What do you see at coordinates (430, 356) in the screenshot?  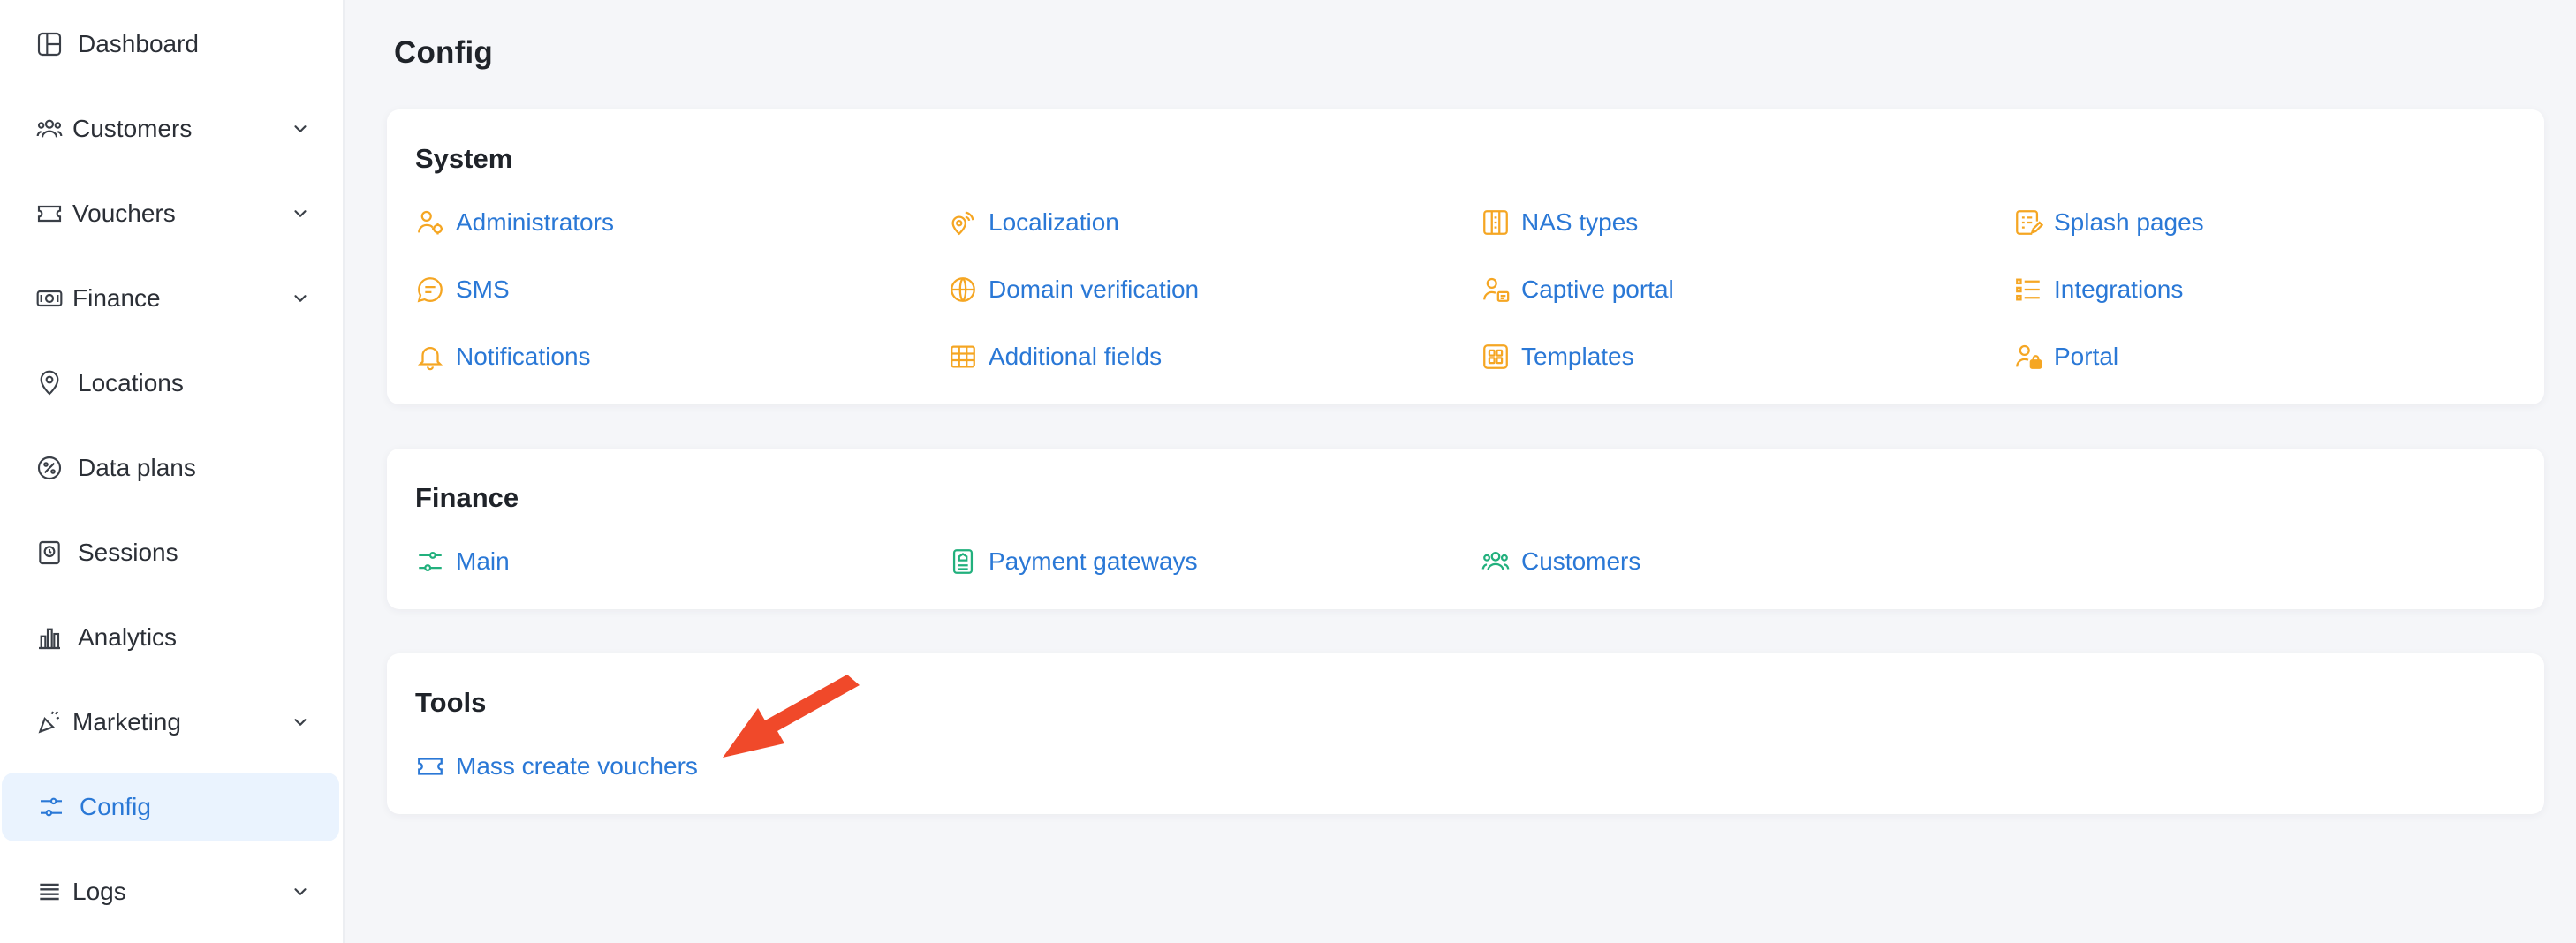 I see `bell-icon` at bounding box center [430, 356].